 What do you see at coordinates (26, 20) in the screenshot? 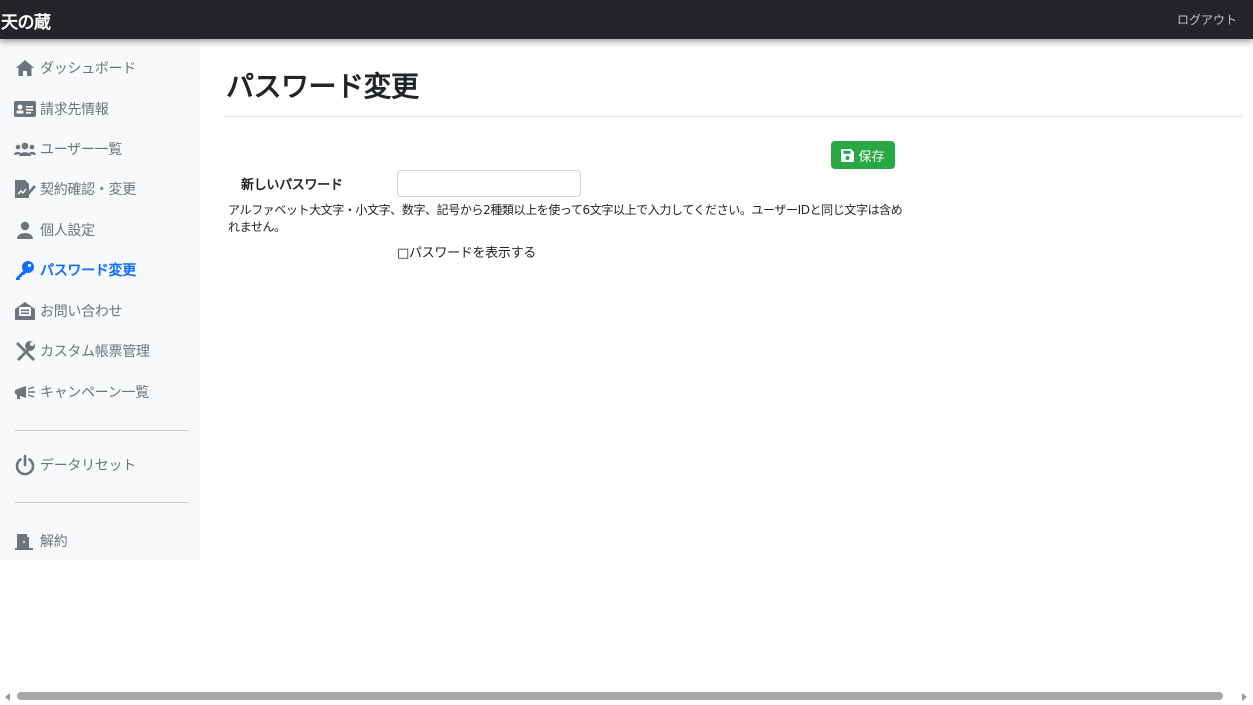
I see `brand-logo: 天の蔵` at bounding box center [26, 20].